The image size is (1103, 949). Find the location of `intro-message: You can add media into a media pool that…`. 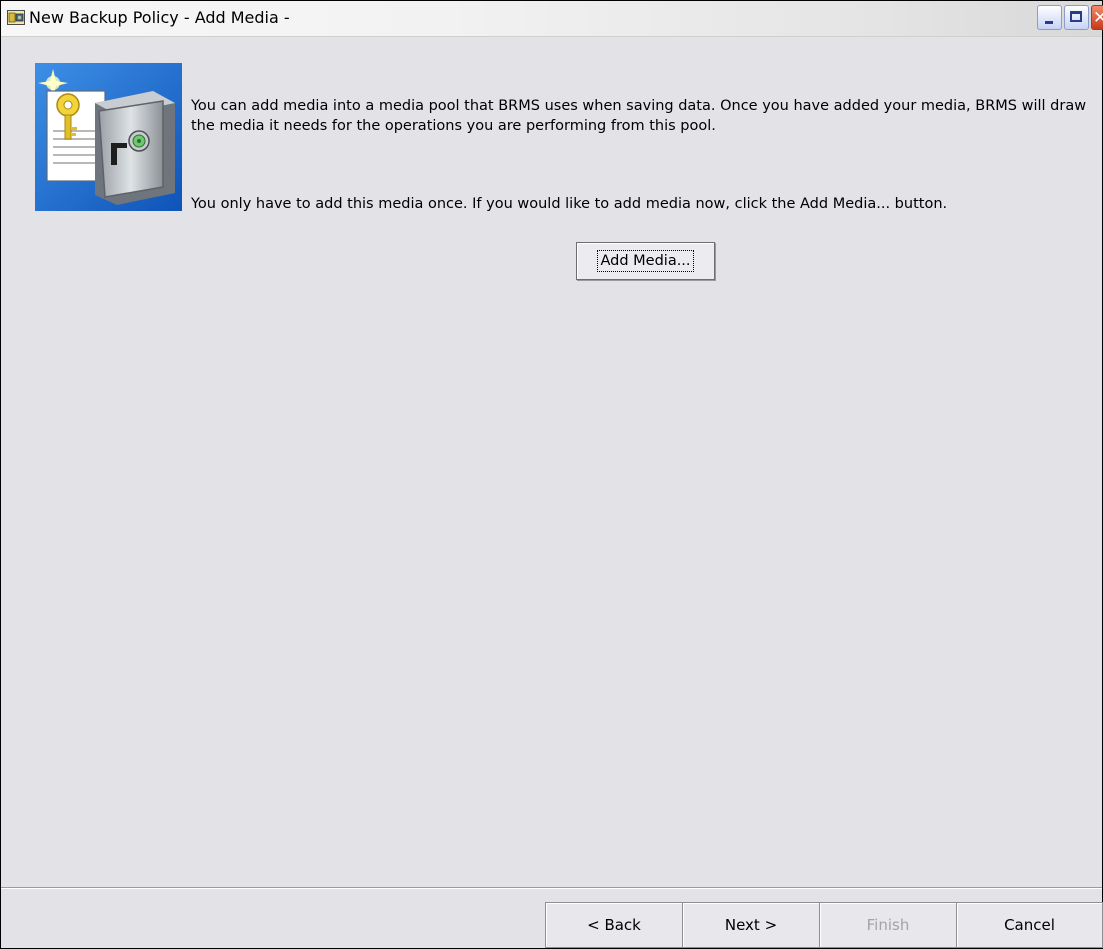

intro-message: You can add media into a media pool that… is located at coordinates (639, 116).